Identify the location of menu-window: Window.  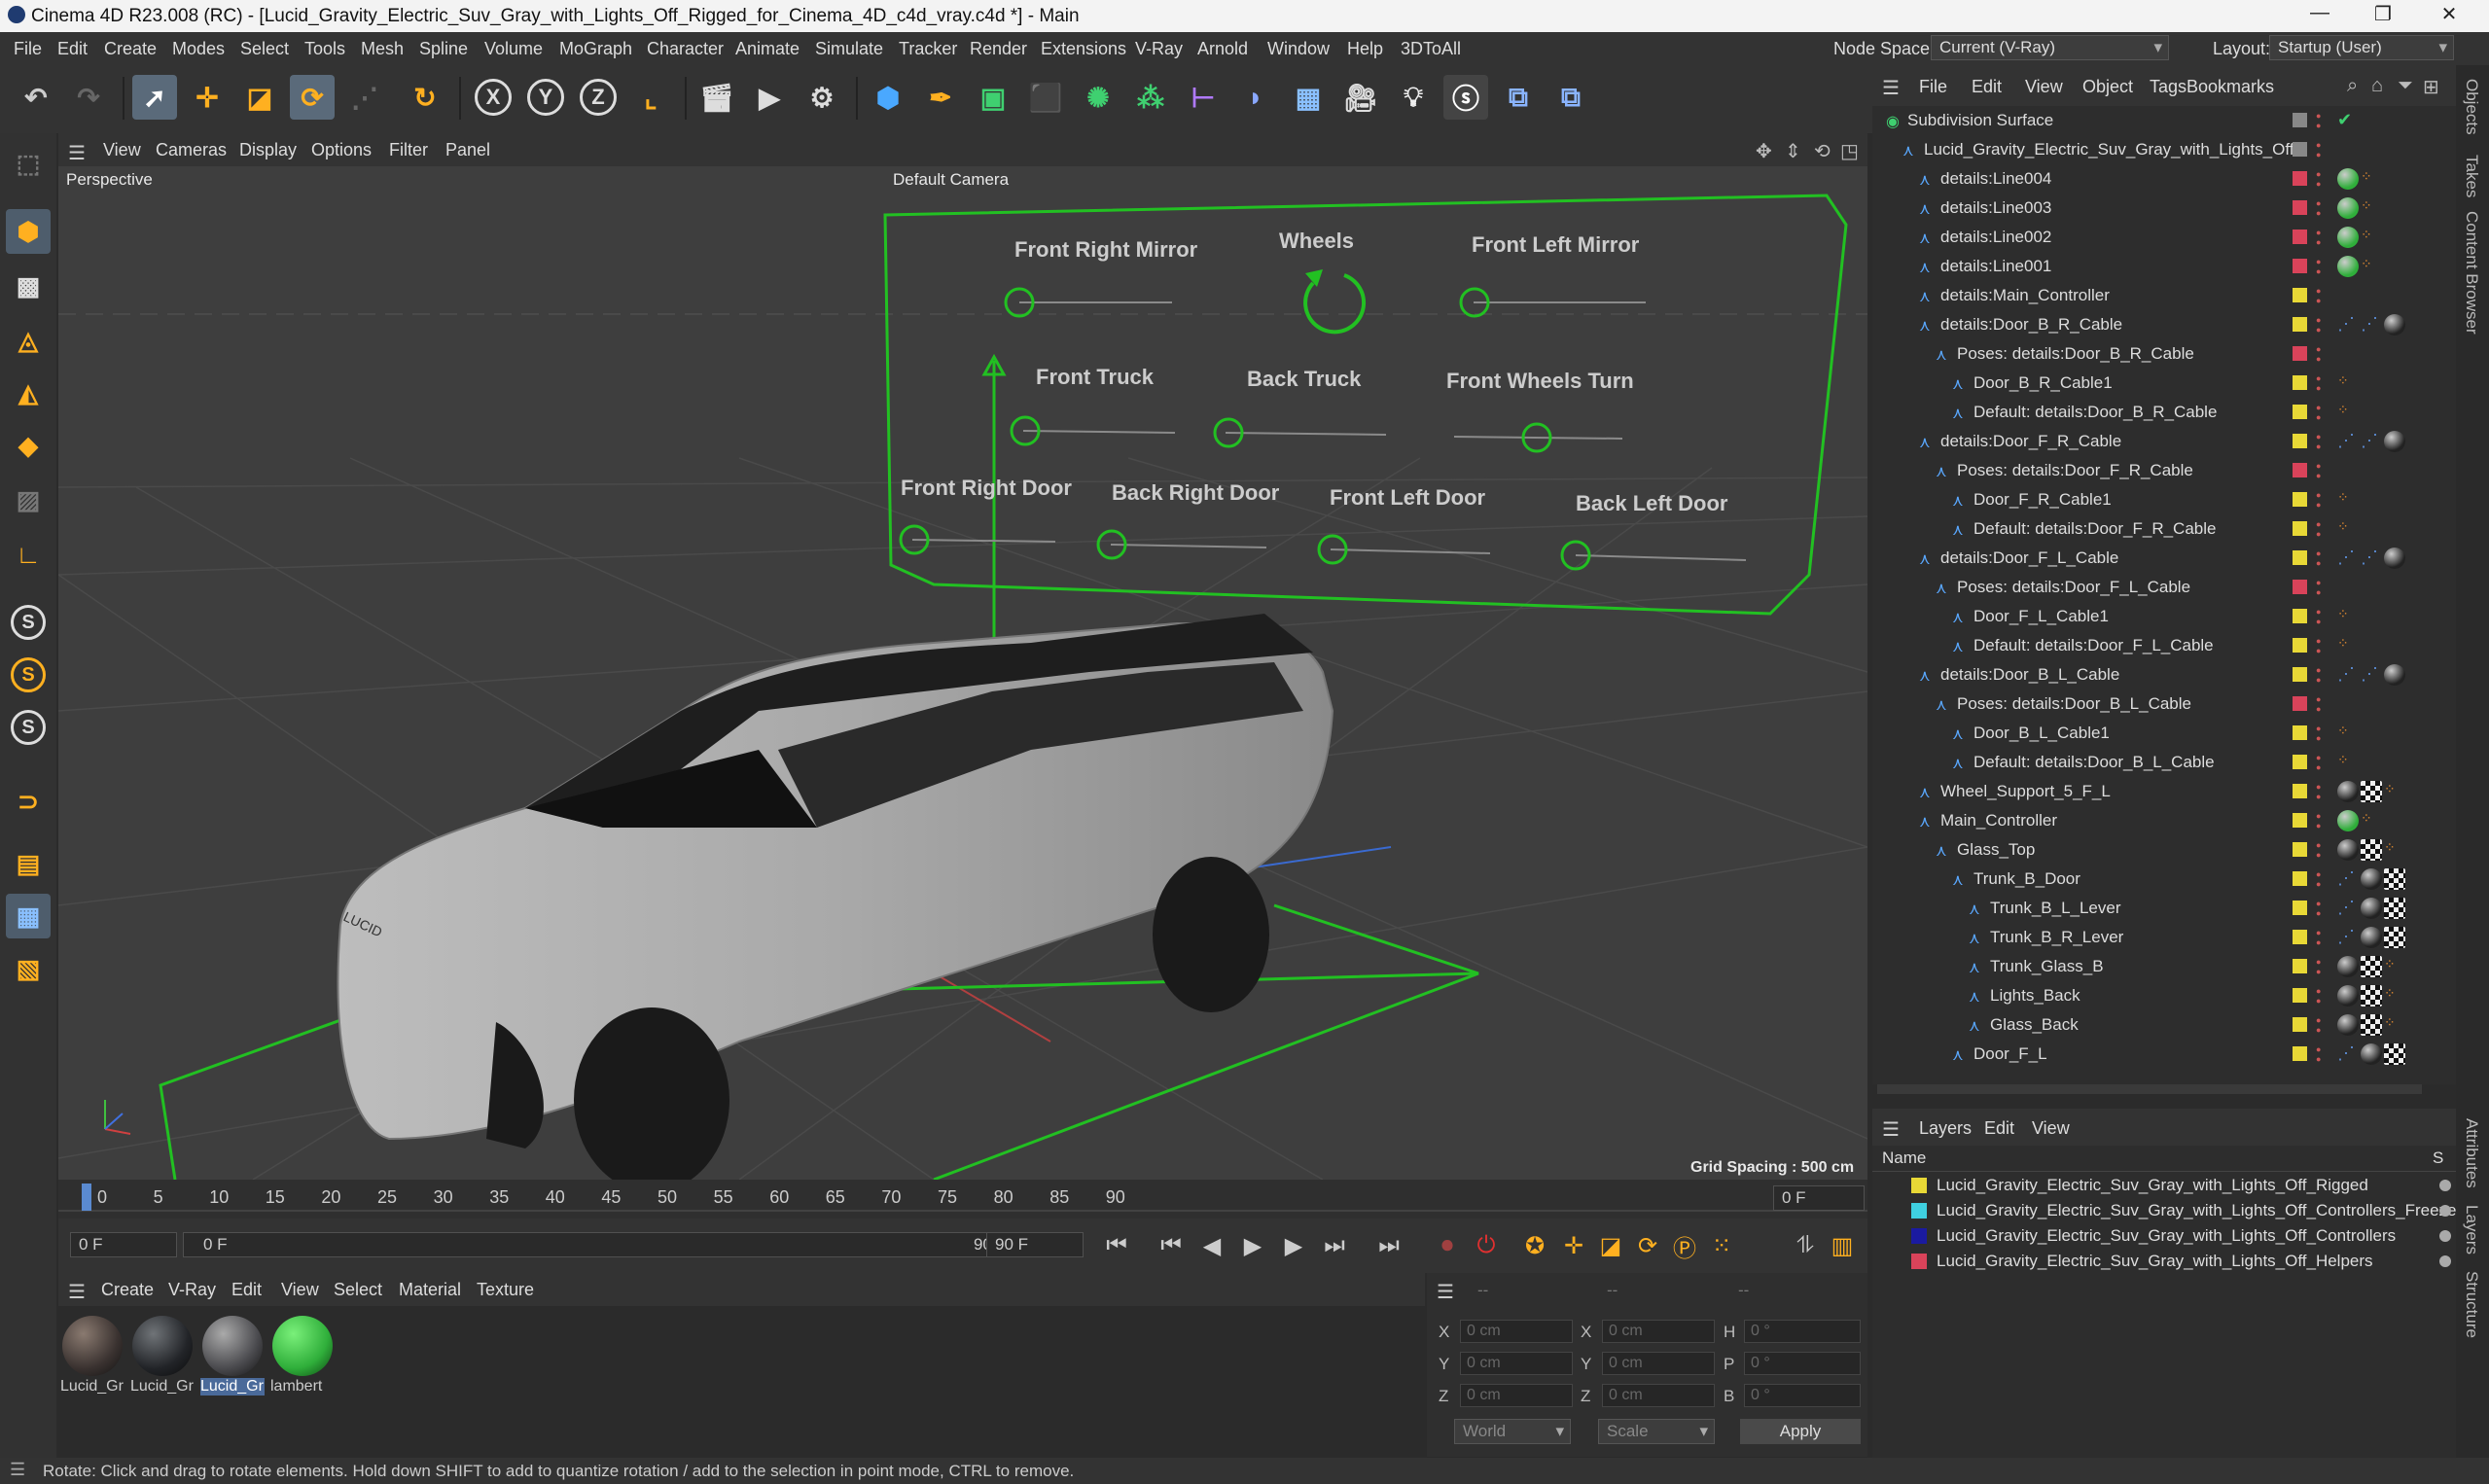
(1298, 49).